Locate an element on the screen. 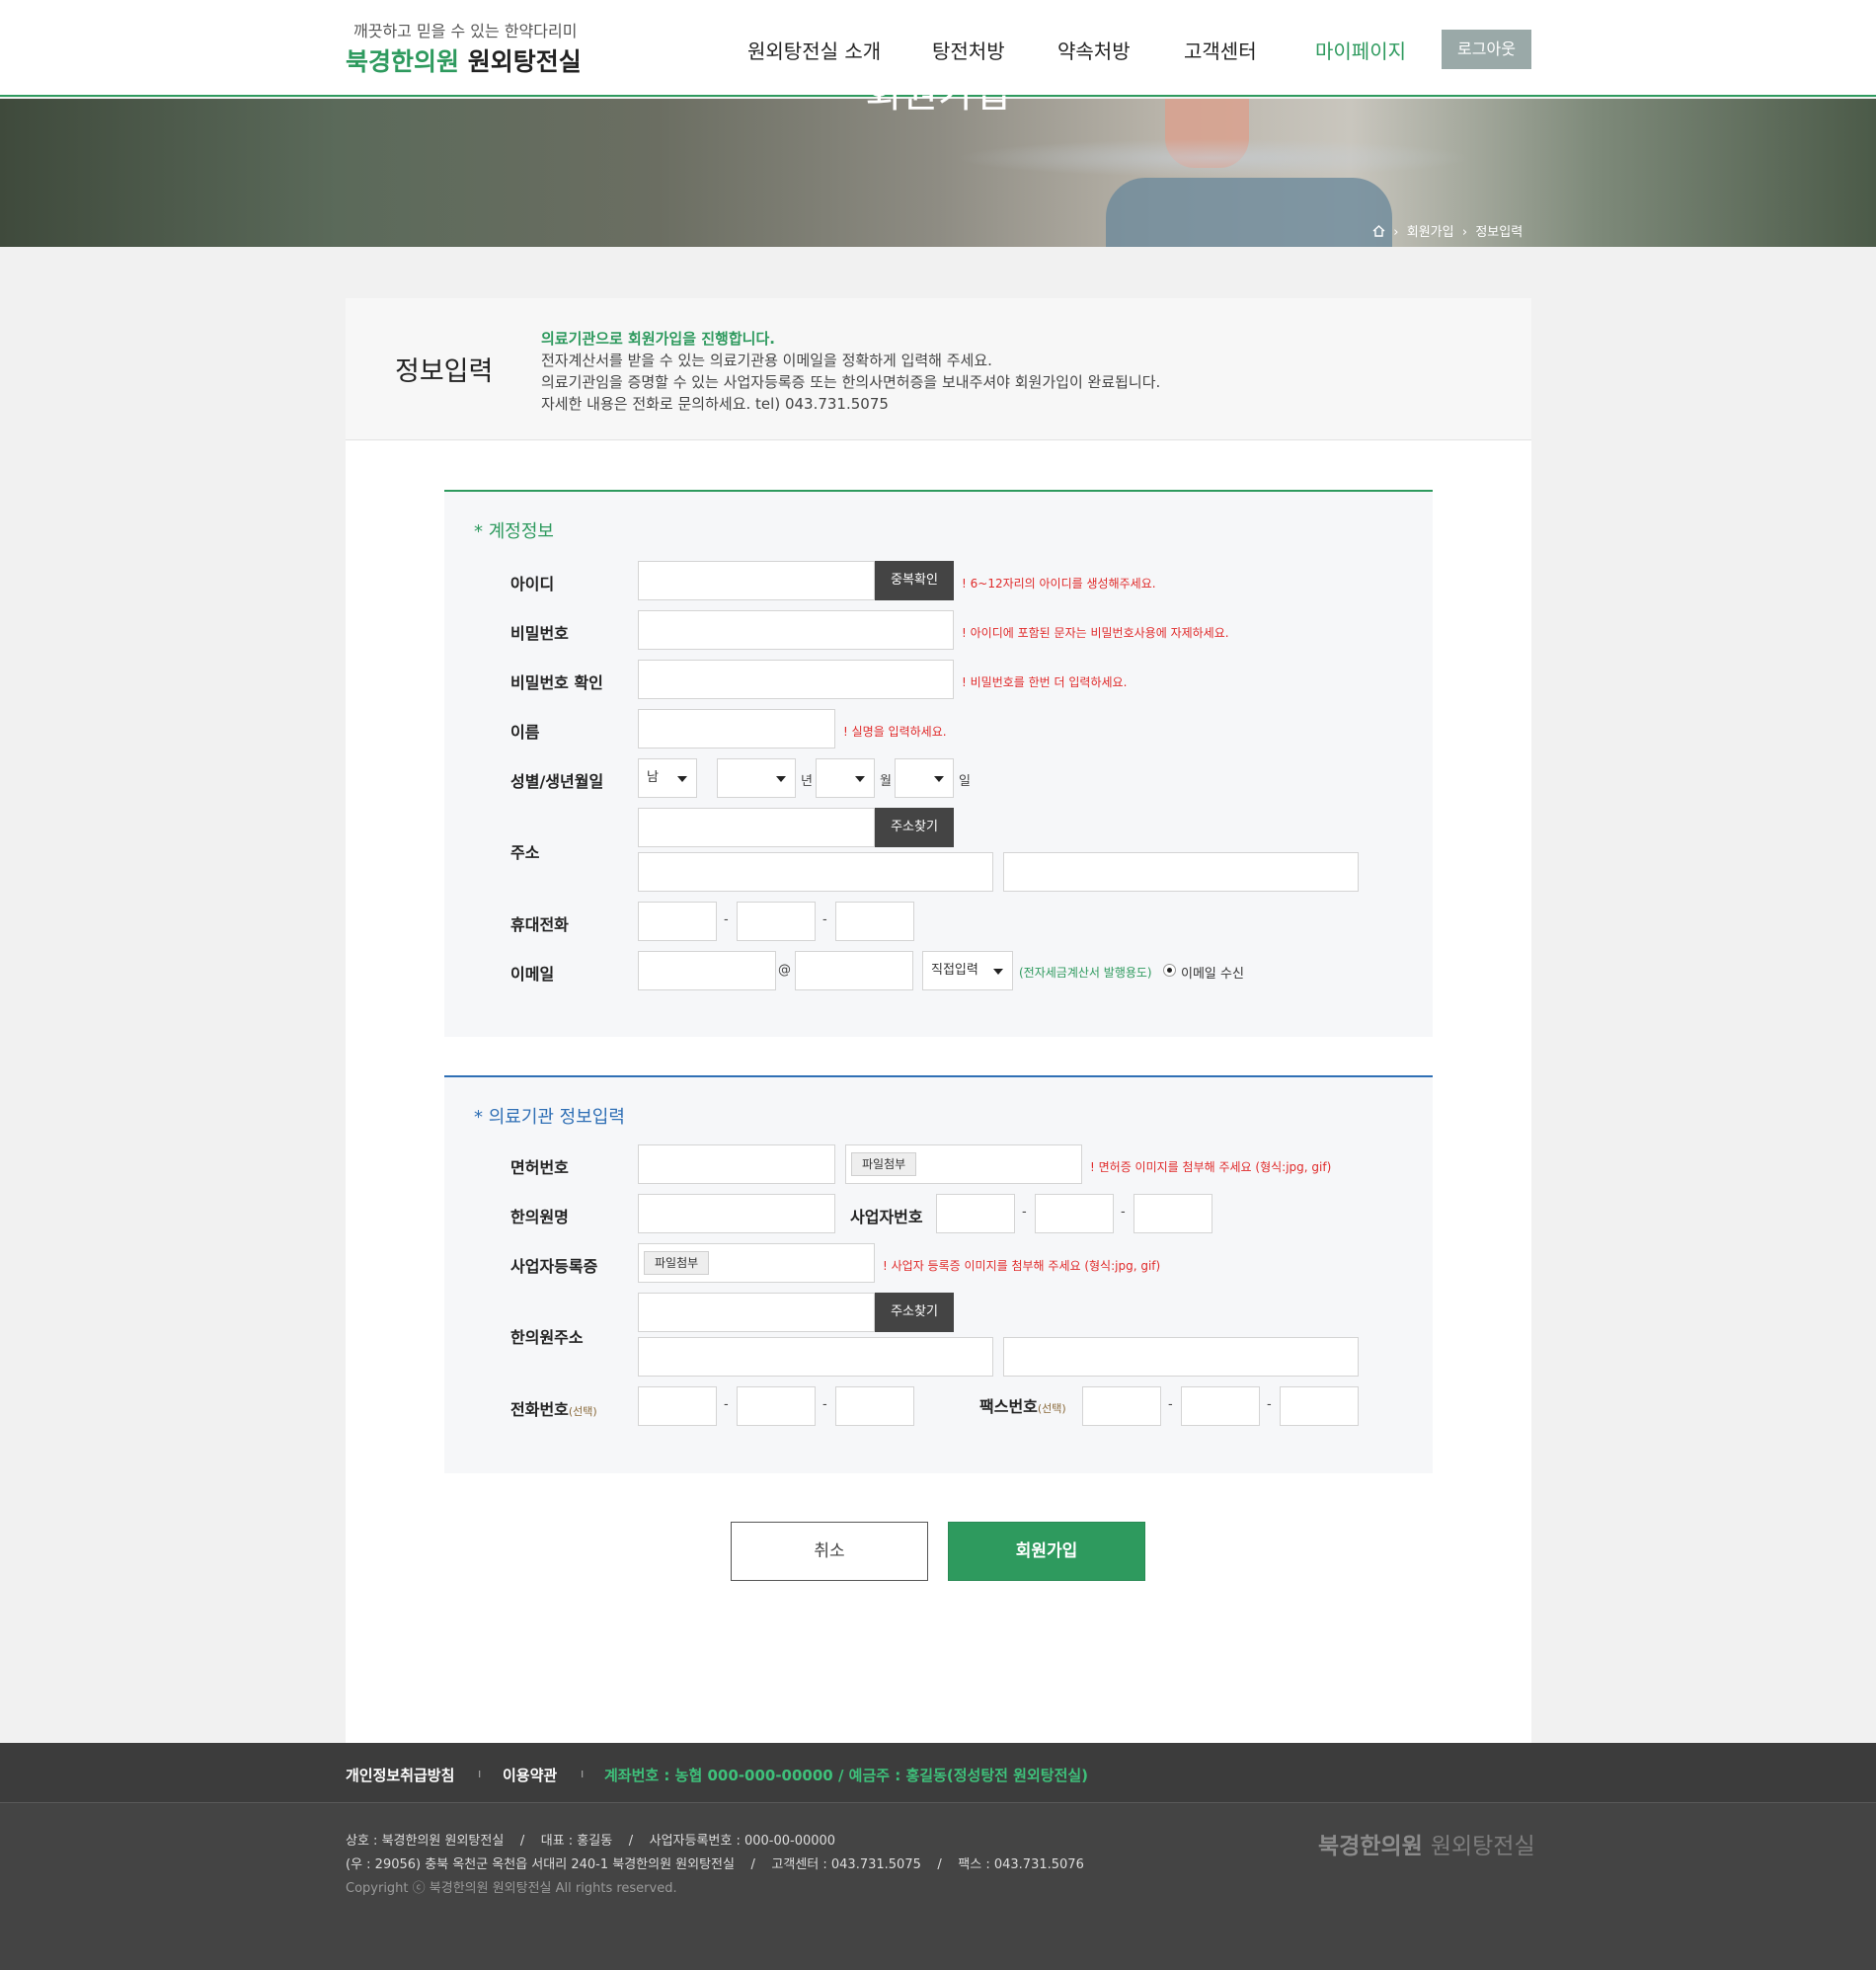  clinic-postcode-input is located at coordinates (757, 1312).